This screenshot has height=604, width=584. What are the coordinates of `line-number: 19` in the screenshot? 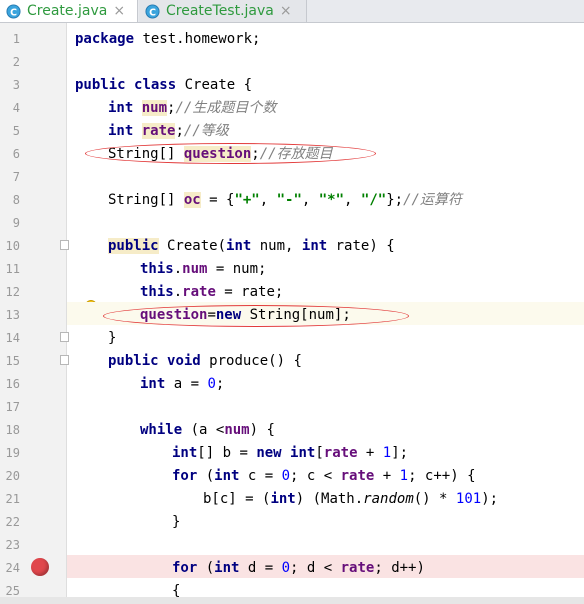 It's located at (12, 453).